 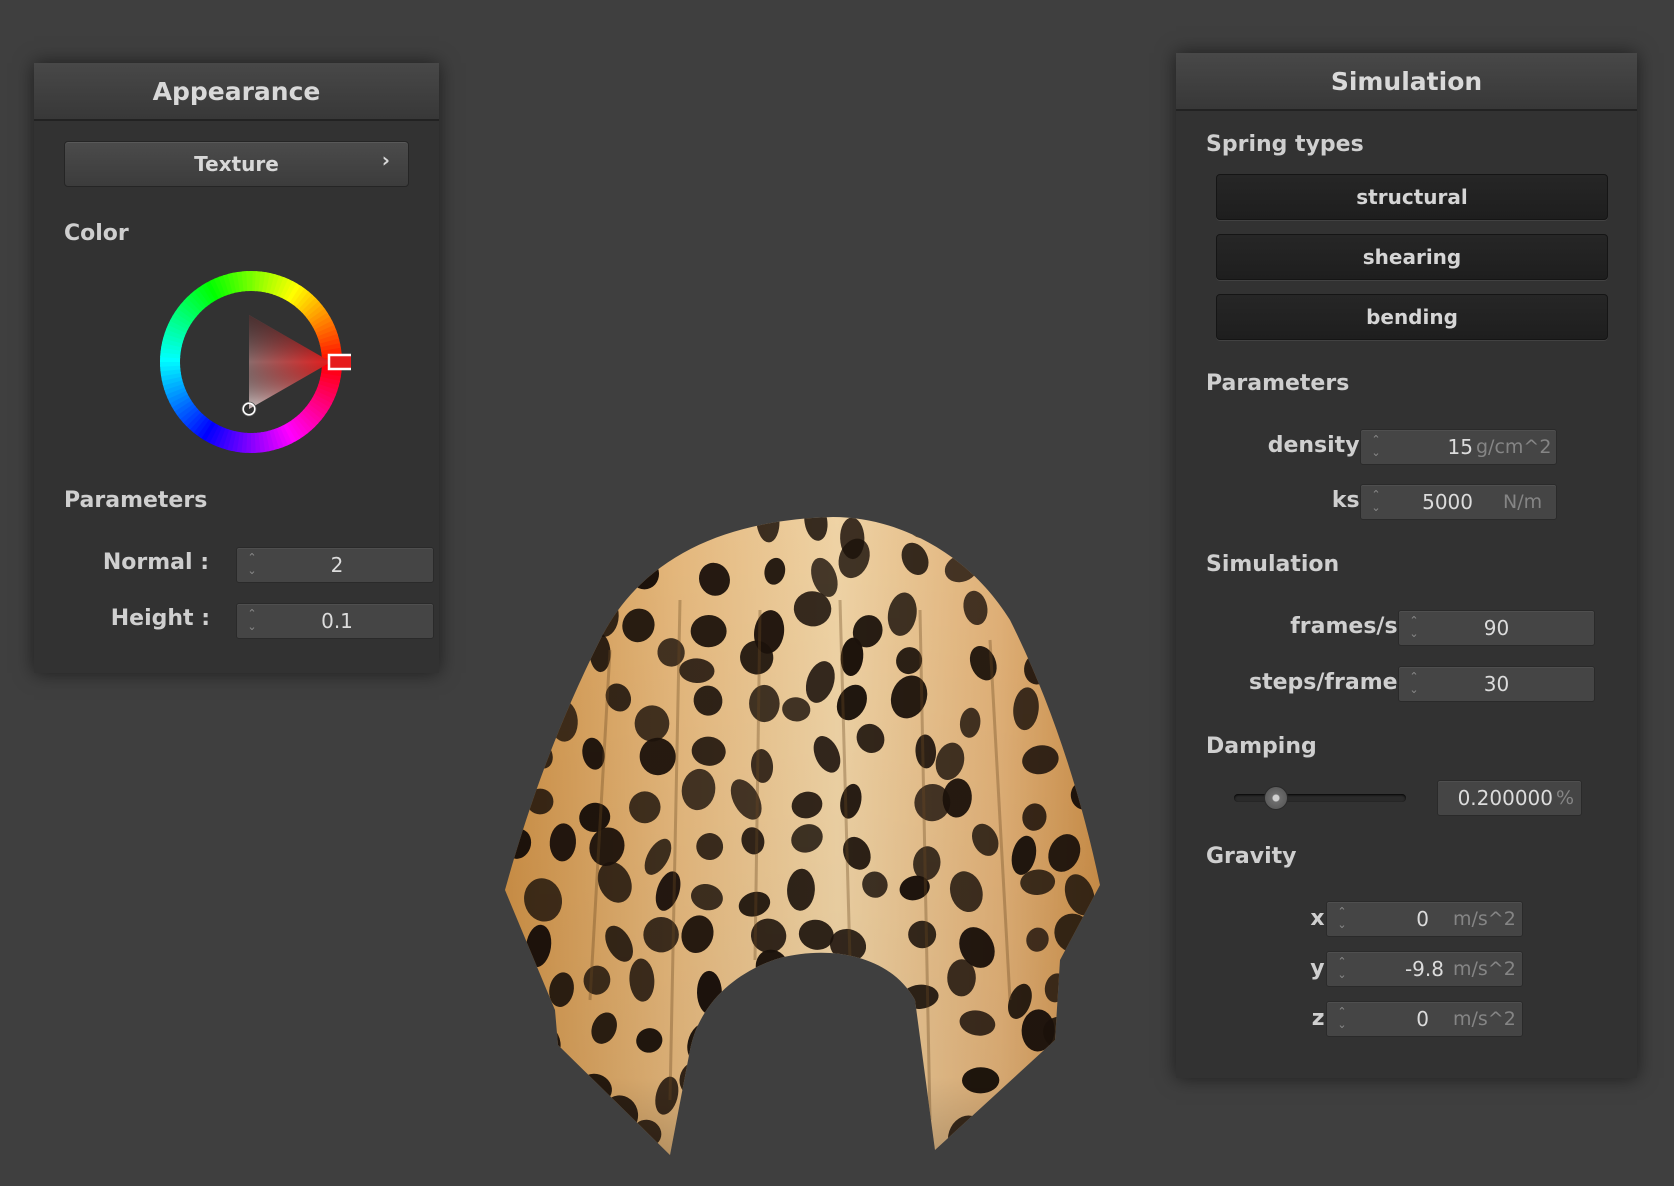 I want to click on steps-spinbox: ⌃ ⌄ 30, so click(x=1496, y=684).